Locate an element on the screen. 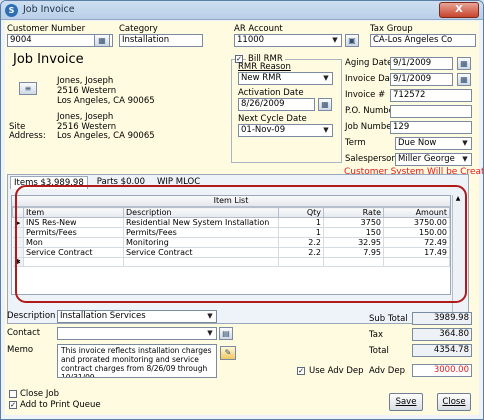 This screenshot has width=484, height=420. tax-label: Tax is located at coordinates (376, 335).